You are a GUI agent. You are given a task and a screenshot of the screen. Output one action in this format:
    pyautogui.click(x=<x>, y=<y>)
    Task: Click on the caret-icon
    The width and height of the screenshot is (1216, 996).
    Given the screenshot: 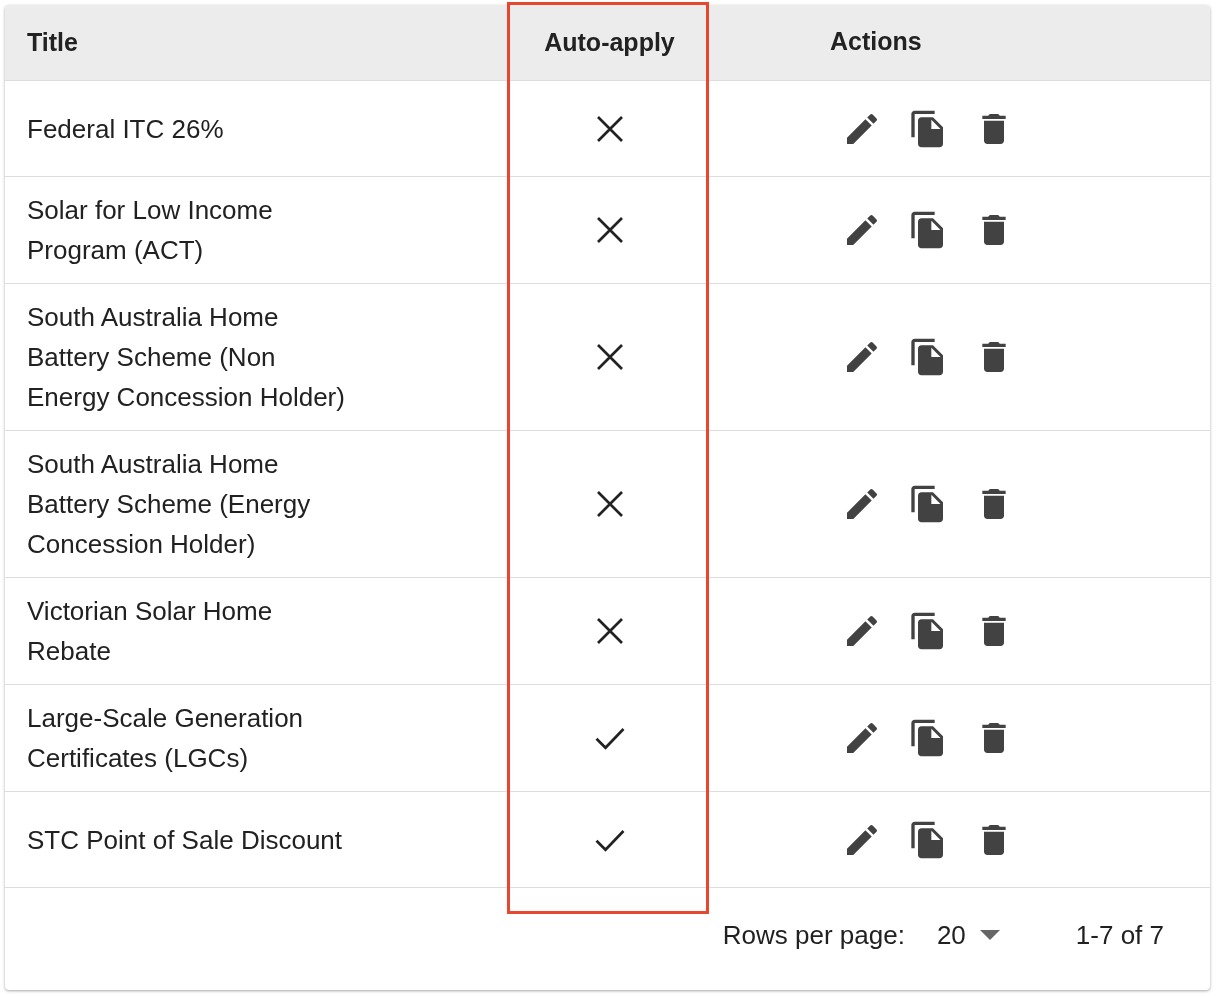 What is the action you would take?
    pyautogui.click(x=989, y=935)
    